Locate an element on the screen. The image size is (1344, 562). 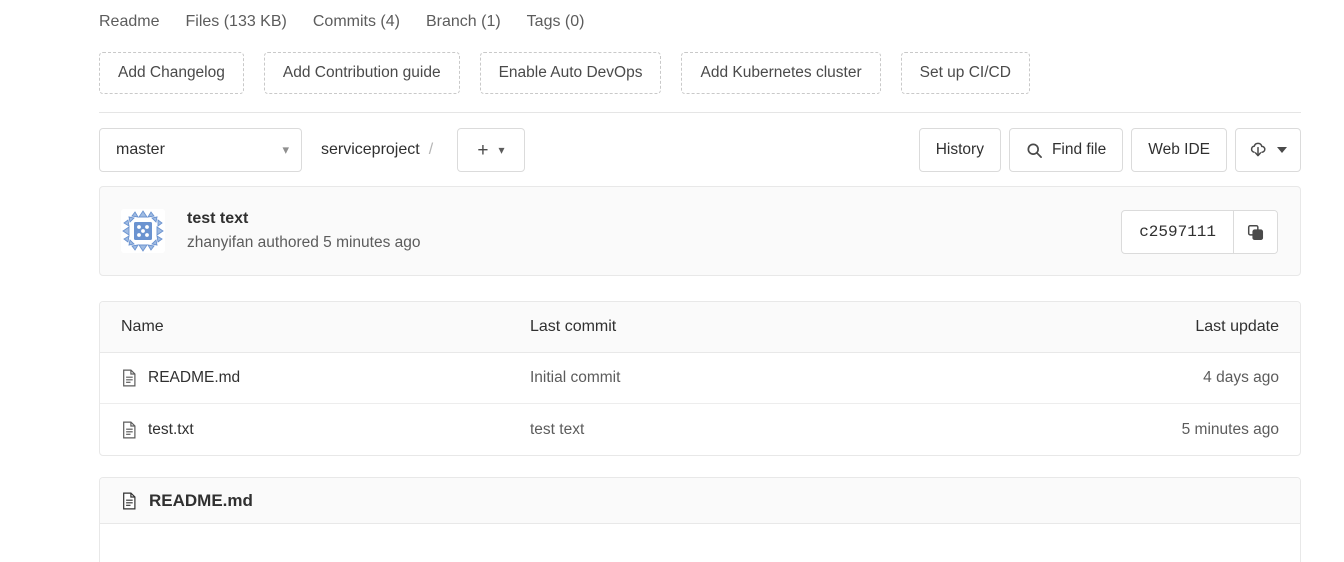
file-last-commit-cell: Initial commit is located at coordinates (785, 378).